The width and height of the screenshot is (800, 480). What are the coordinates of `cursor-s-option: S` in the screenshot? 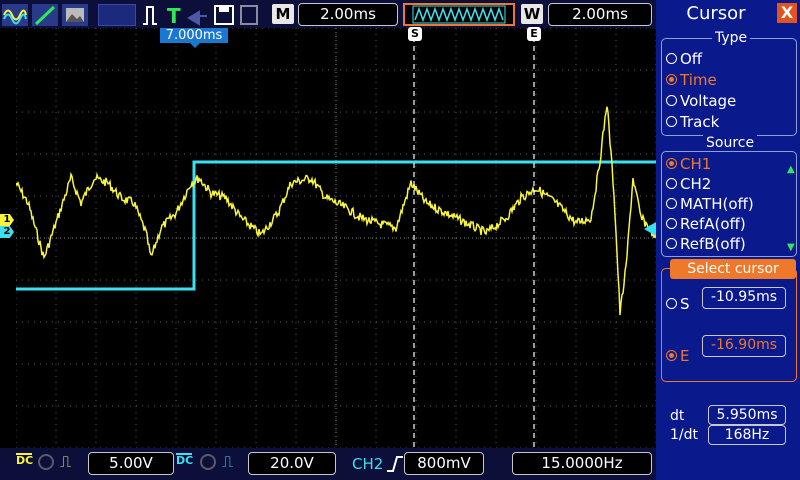 It's located at (678, 304).